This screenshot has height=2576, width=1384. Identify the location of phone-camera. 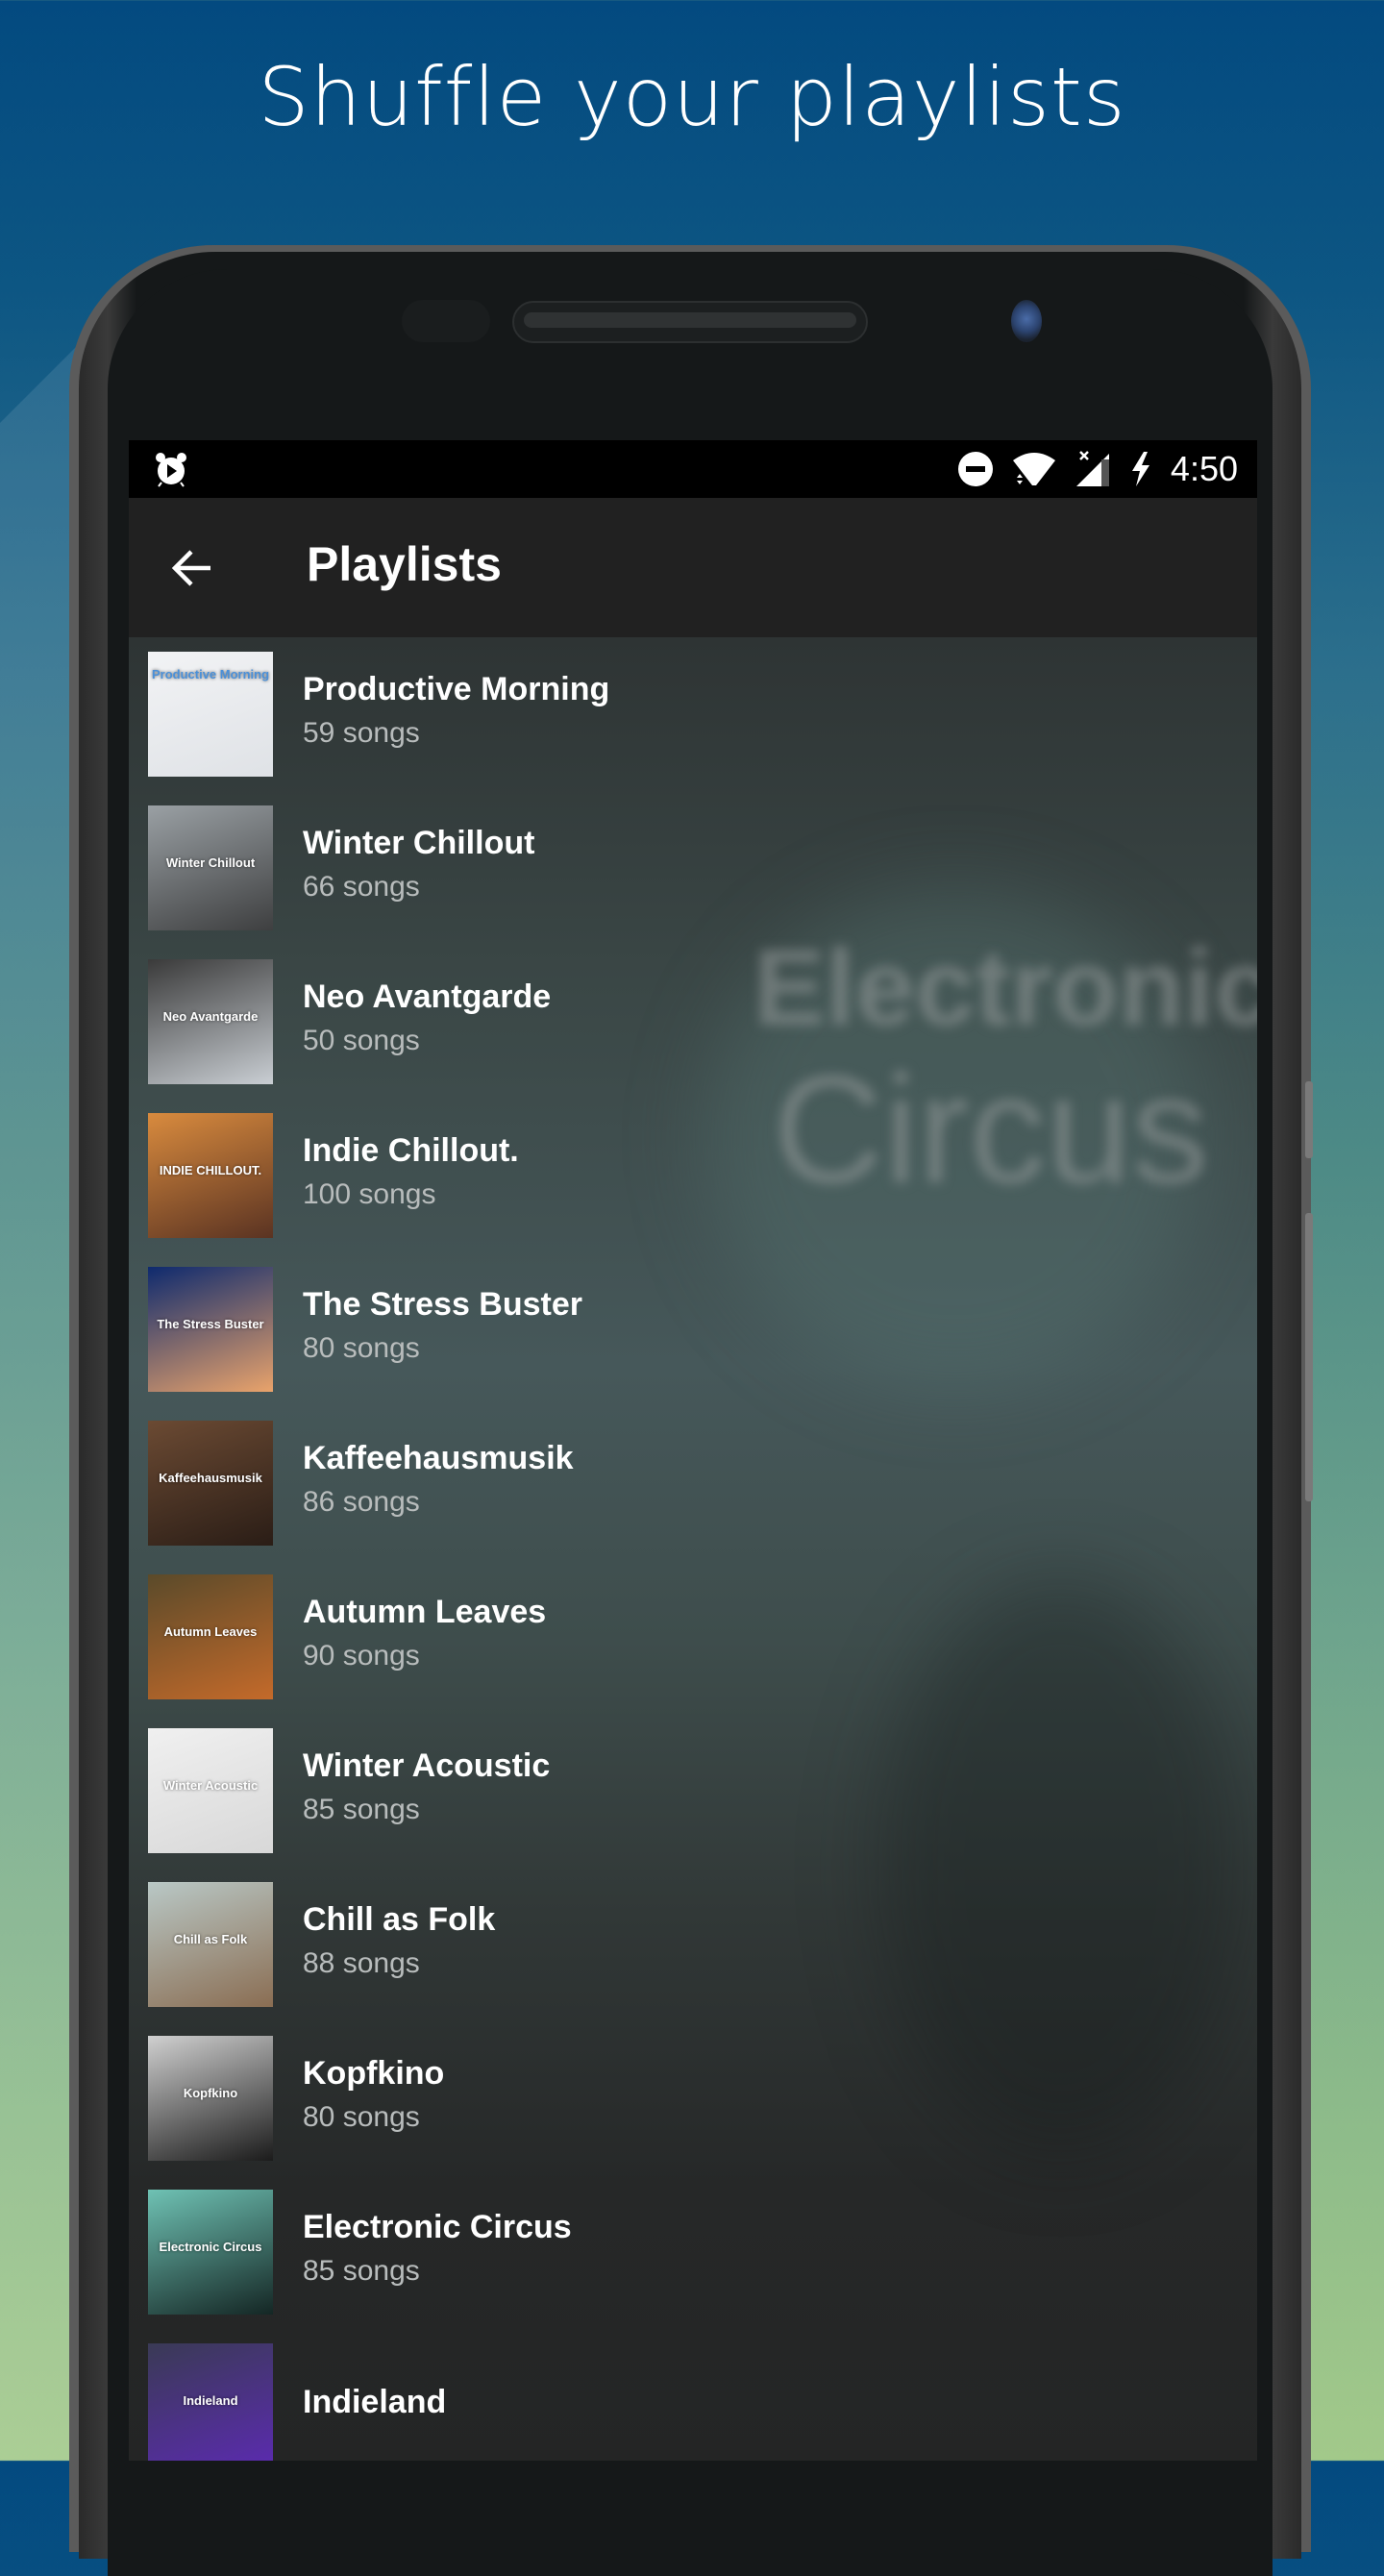
(1026, 321).